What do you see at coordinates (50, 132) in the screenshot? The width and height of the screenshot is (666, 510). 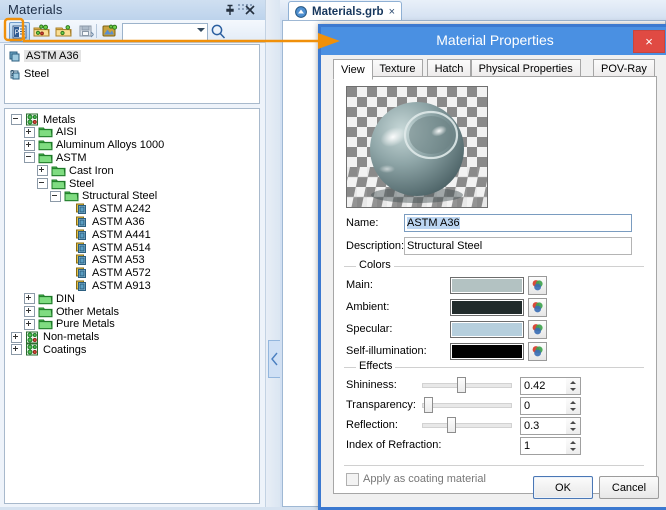 I see `tree-node: AISI` at bounding box center [50, 132].